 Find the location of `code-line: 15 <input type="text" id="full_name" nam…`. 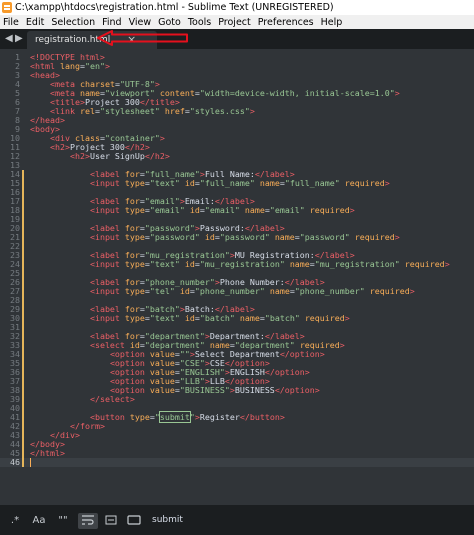

code-line: 15 <input type="text" id="full_name" nam… is located at coordinates (237, 183).